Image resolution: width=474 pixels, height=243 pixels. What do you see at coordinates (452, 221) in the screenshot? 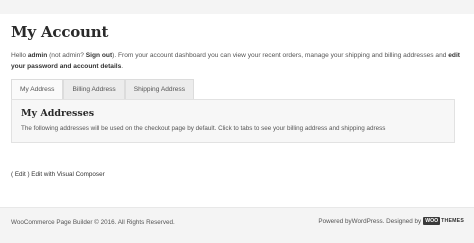
I see `themes-logo-text: THEMES` at bounding box center [452, 221].